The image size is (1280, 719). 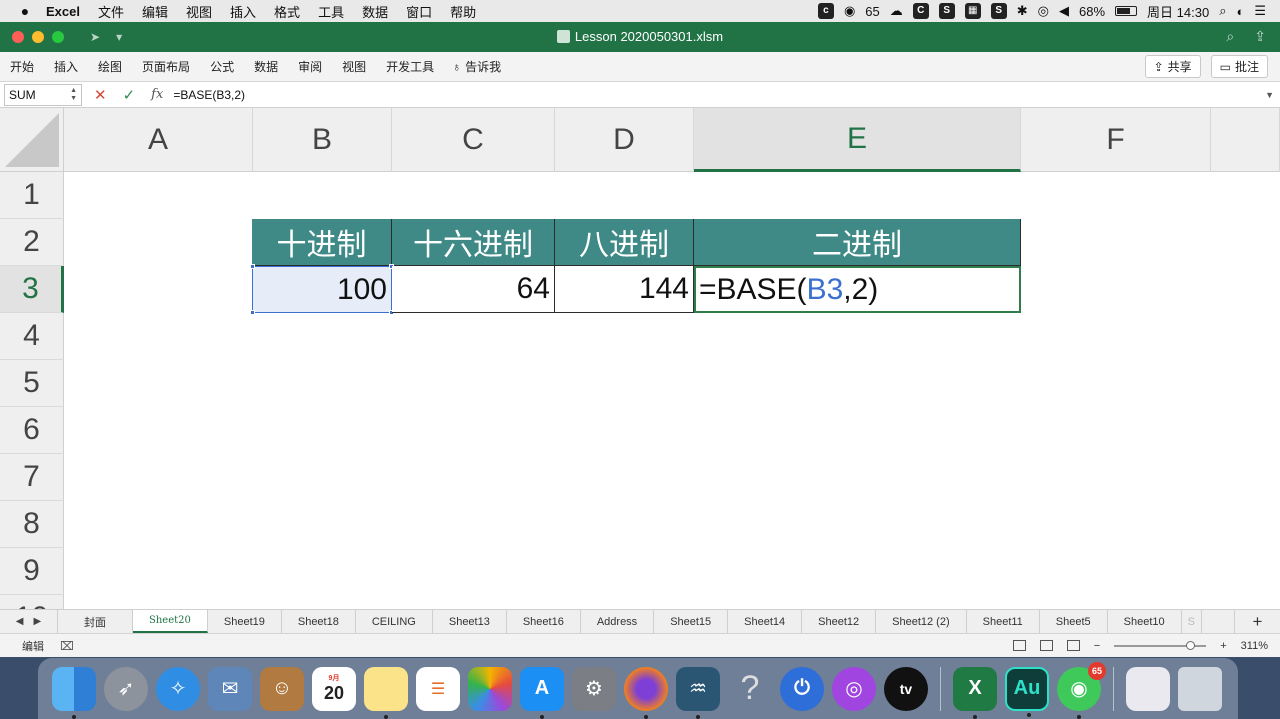 I want to click on tab-formulas: 公式, so click(x=222, y=66).